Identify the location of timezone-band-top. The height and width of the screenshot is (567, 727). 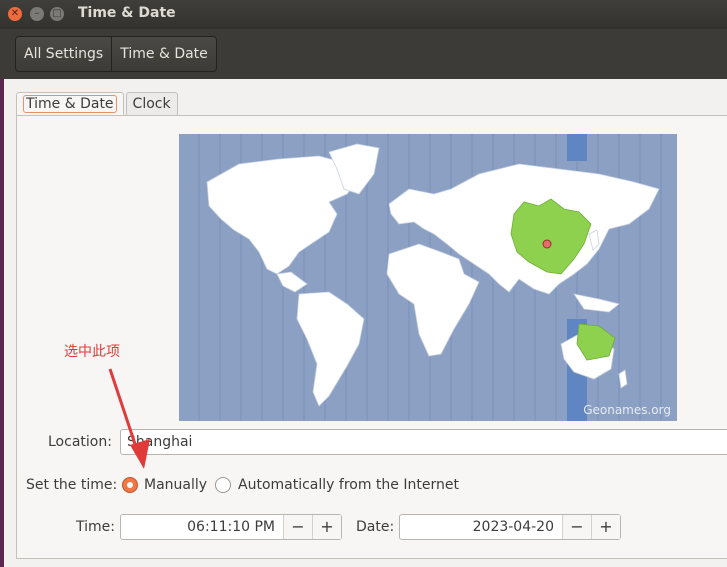
(577, 147).